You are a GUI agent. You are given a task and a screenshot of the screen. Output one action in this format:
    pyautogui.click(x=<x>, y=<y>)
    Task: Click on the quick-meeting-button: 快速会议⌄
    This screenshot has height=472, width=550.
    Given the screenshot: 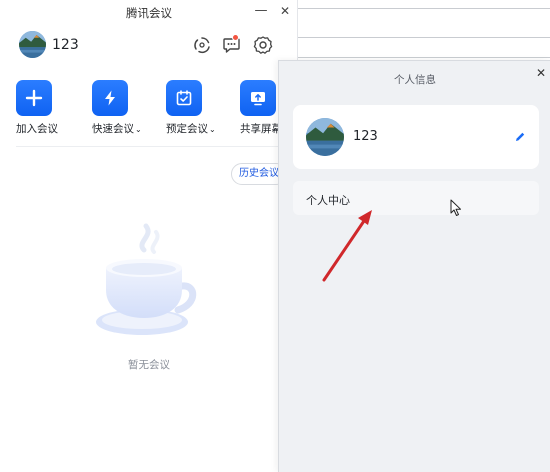 What is the action you would take?
    pyautogui.click(x=123, y=108)
    